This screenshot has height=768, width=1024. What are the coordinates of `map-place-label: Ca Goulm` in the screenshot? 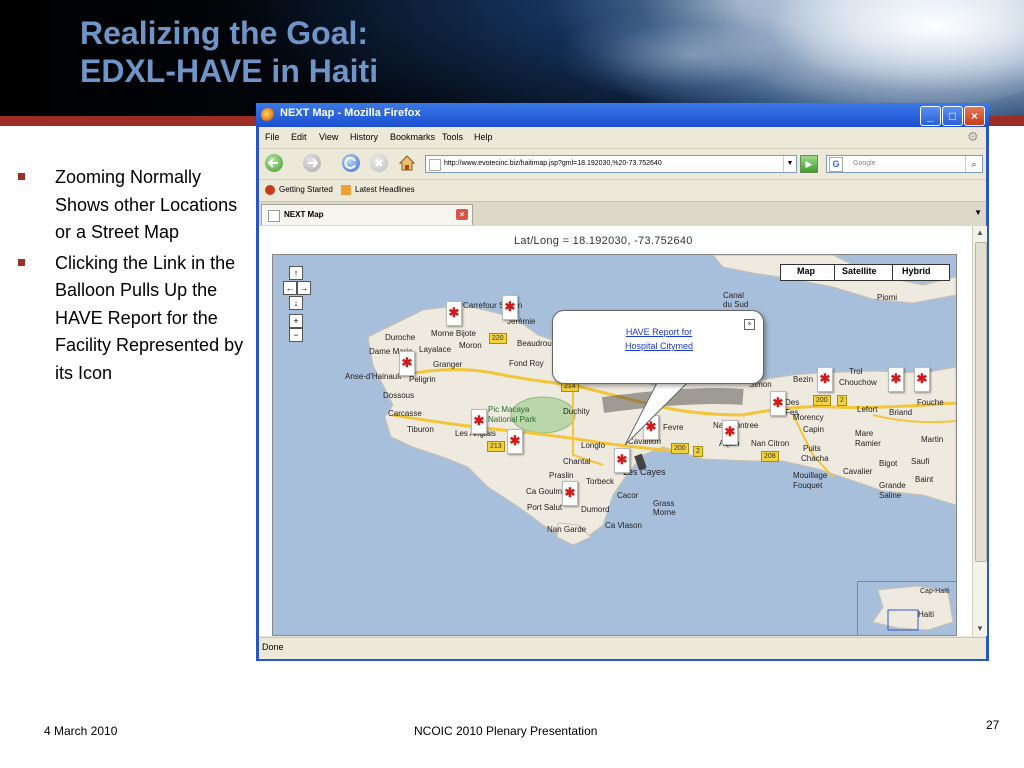 It's located at (544, 491).